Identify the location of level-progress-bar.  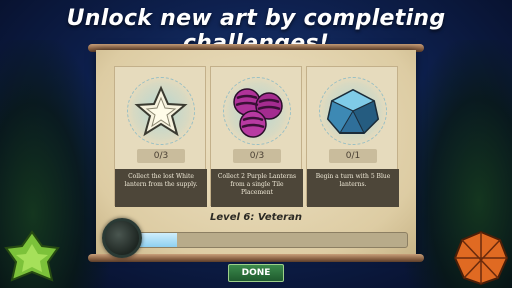
(256, 240).